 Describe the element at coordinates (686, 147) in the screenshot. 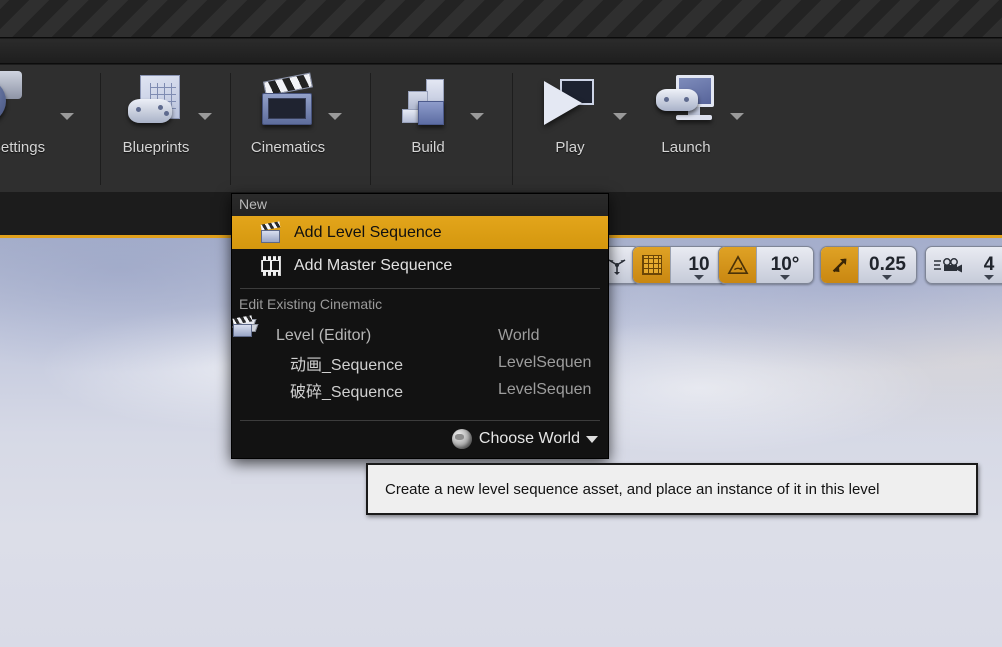

I see `toolbar-label-launch: Launch` at that location.